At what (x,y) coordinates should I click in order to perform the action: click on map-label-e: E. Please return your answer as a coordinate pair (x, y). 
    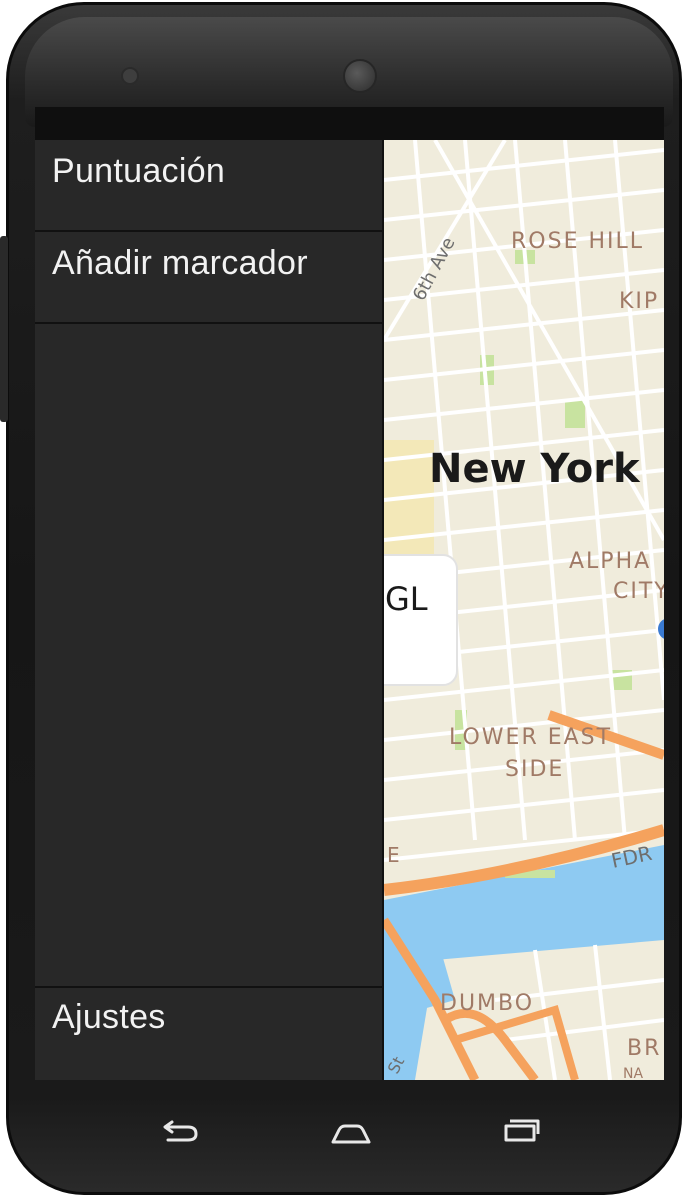
    Looking at the image, I should click on (393, 855).